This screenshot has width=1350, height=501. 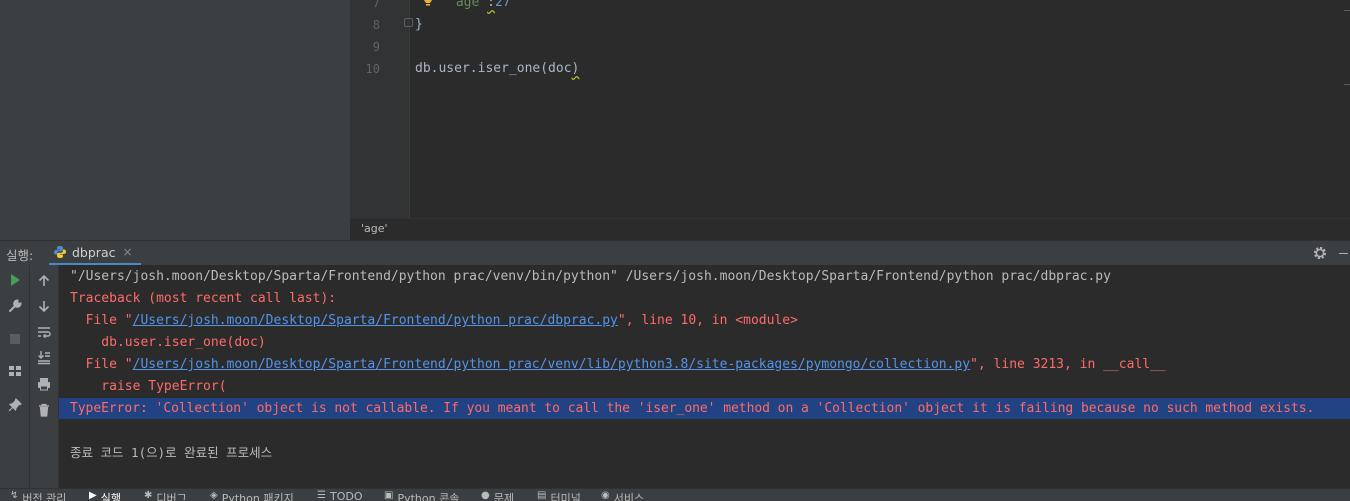 I want to click on tab-label: 버전 관리, so click(x=44, y=496).